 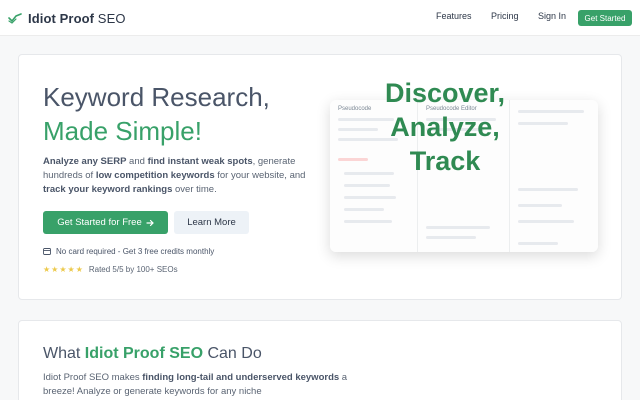 I want to click on overlay-track: Track, so click(x=445, y=161).